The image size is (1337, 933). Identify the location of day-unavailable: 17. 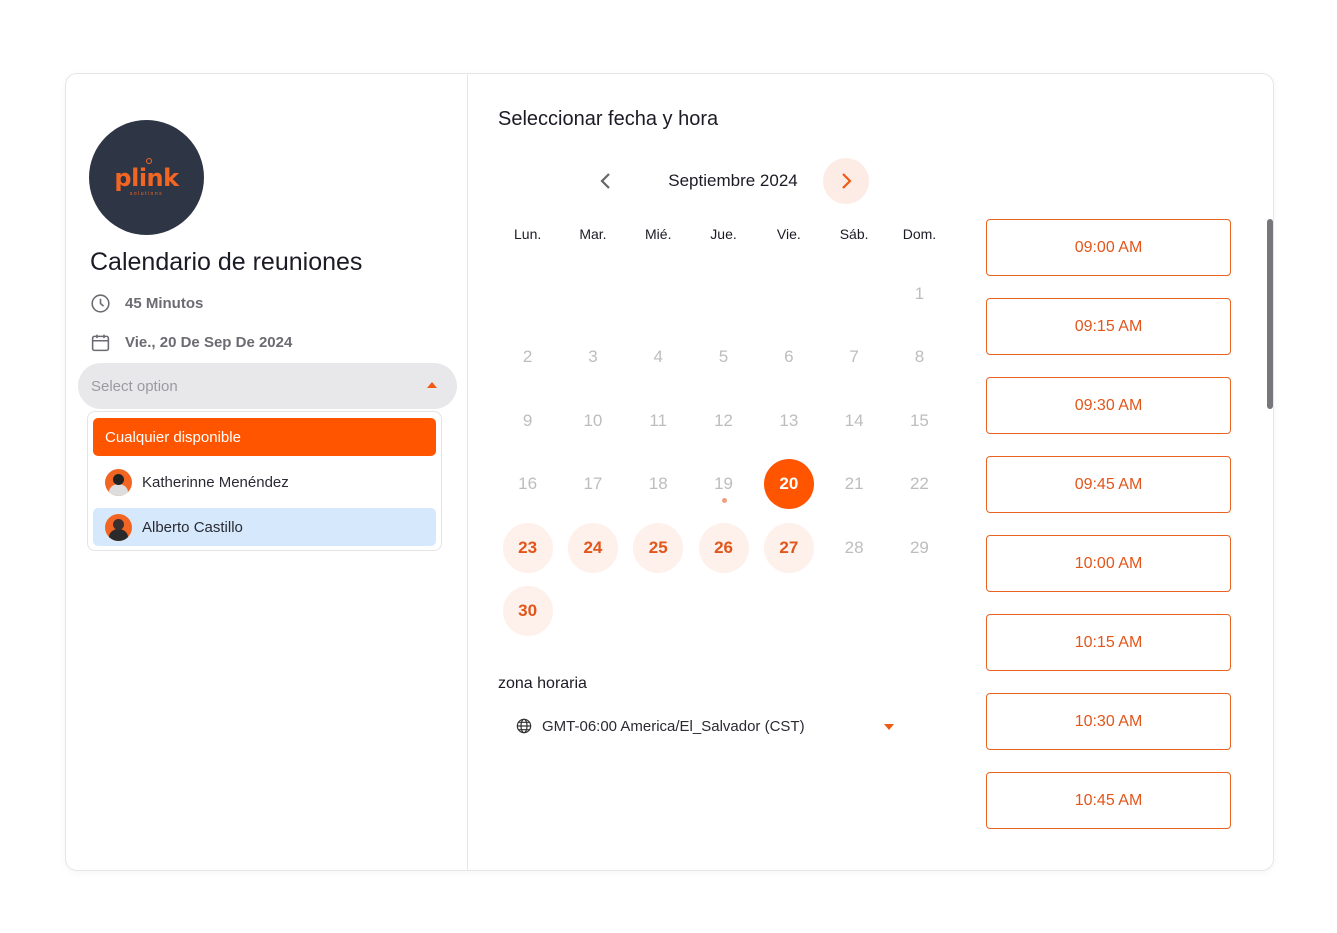
(592, 485).